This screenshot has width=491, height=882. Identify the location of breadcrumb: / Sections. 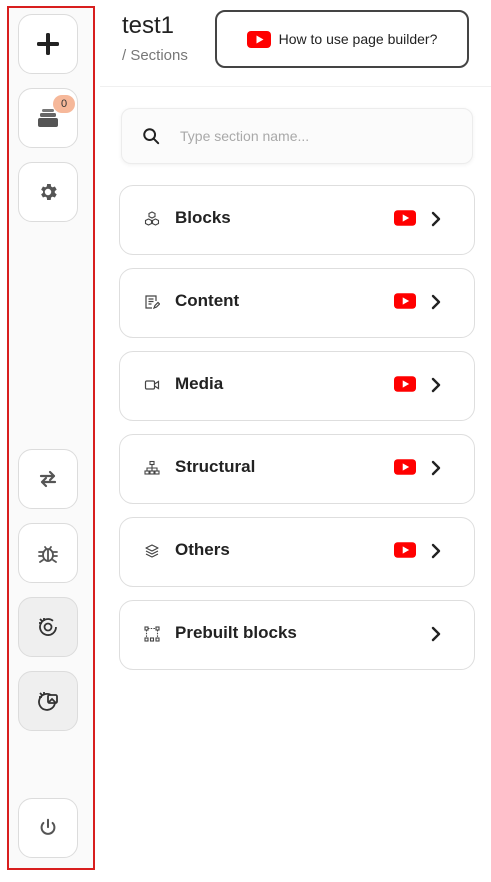
(155, 55).